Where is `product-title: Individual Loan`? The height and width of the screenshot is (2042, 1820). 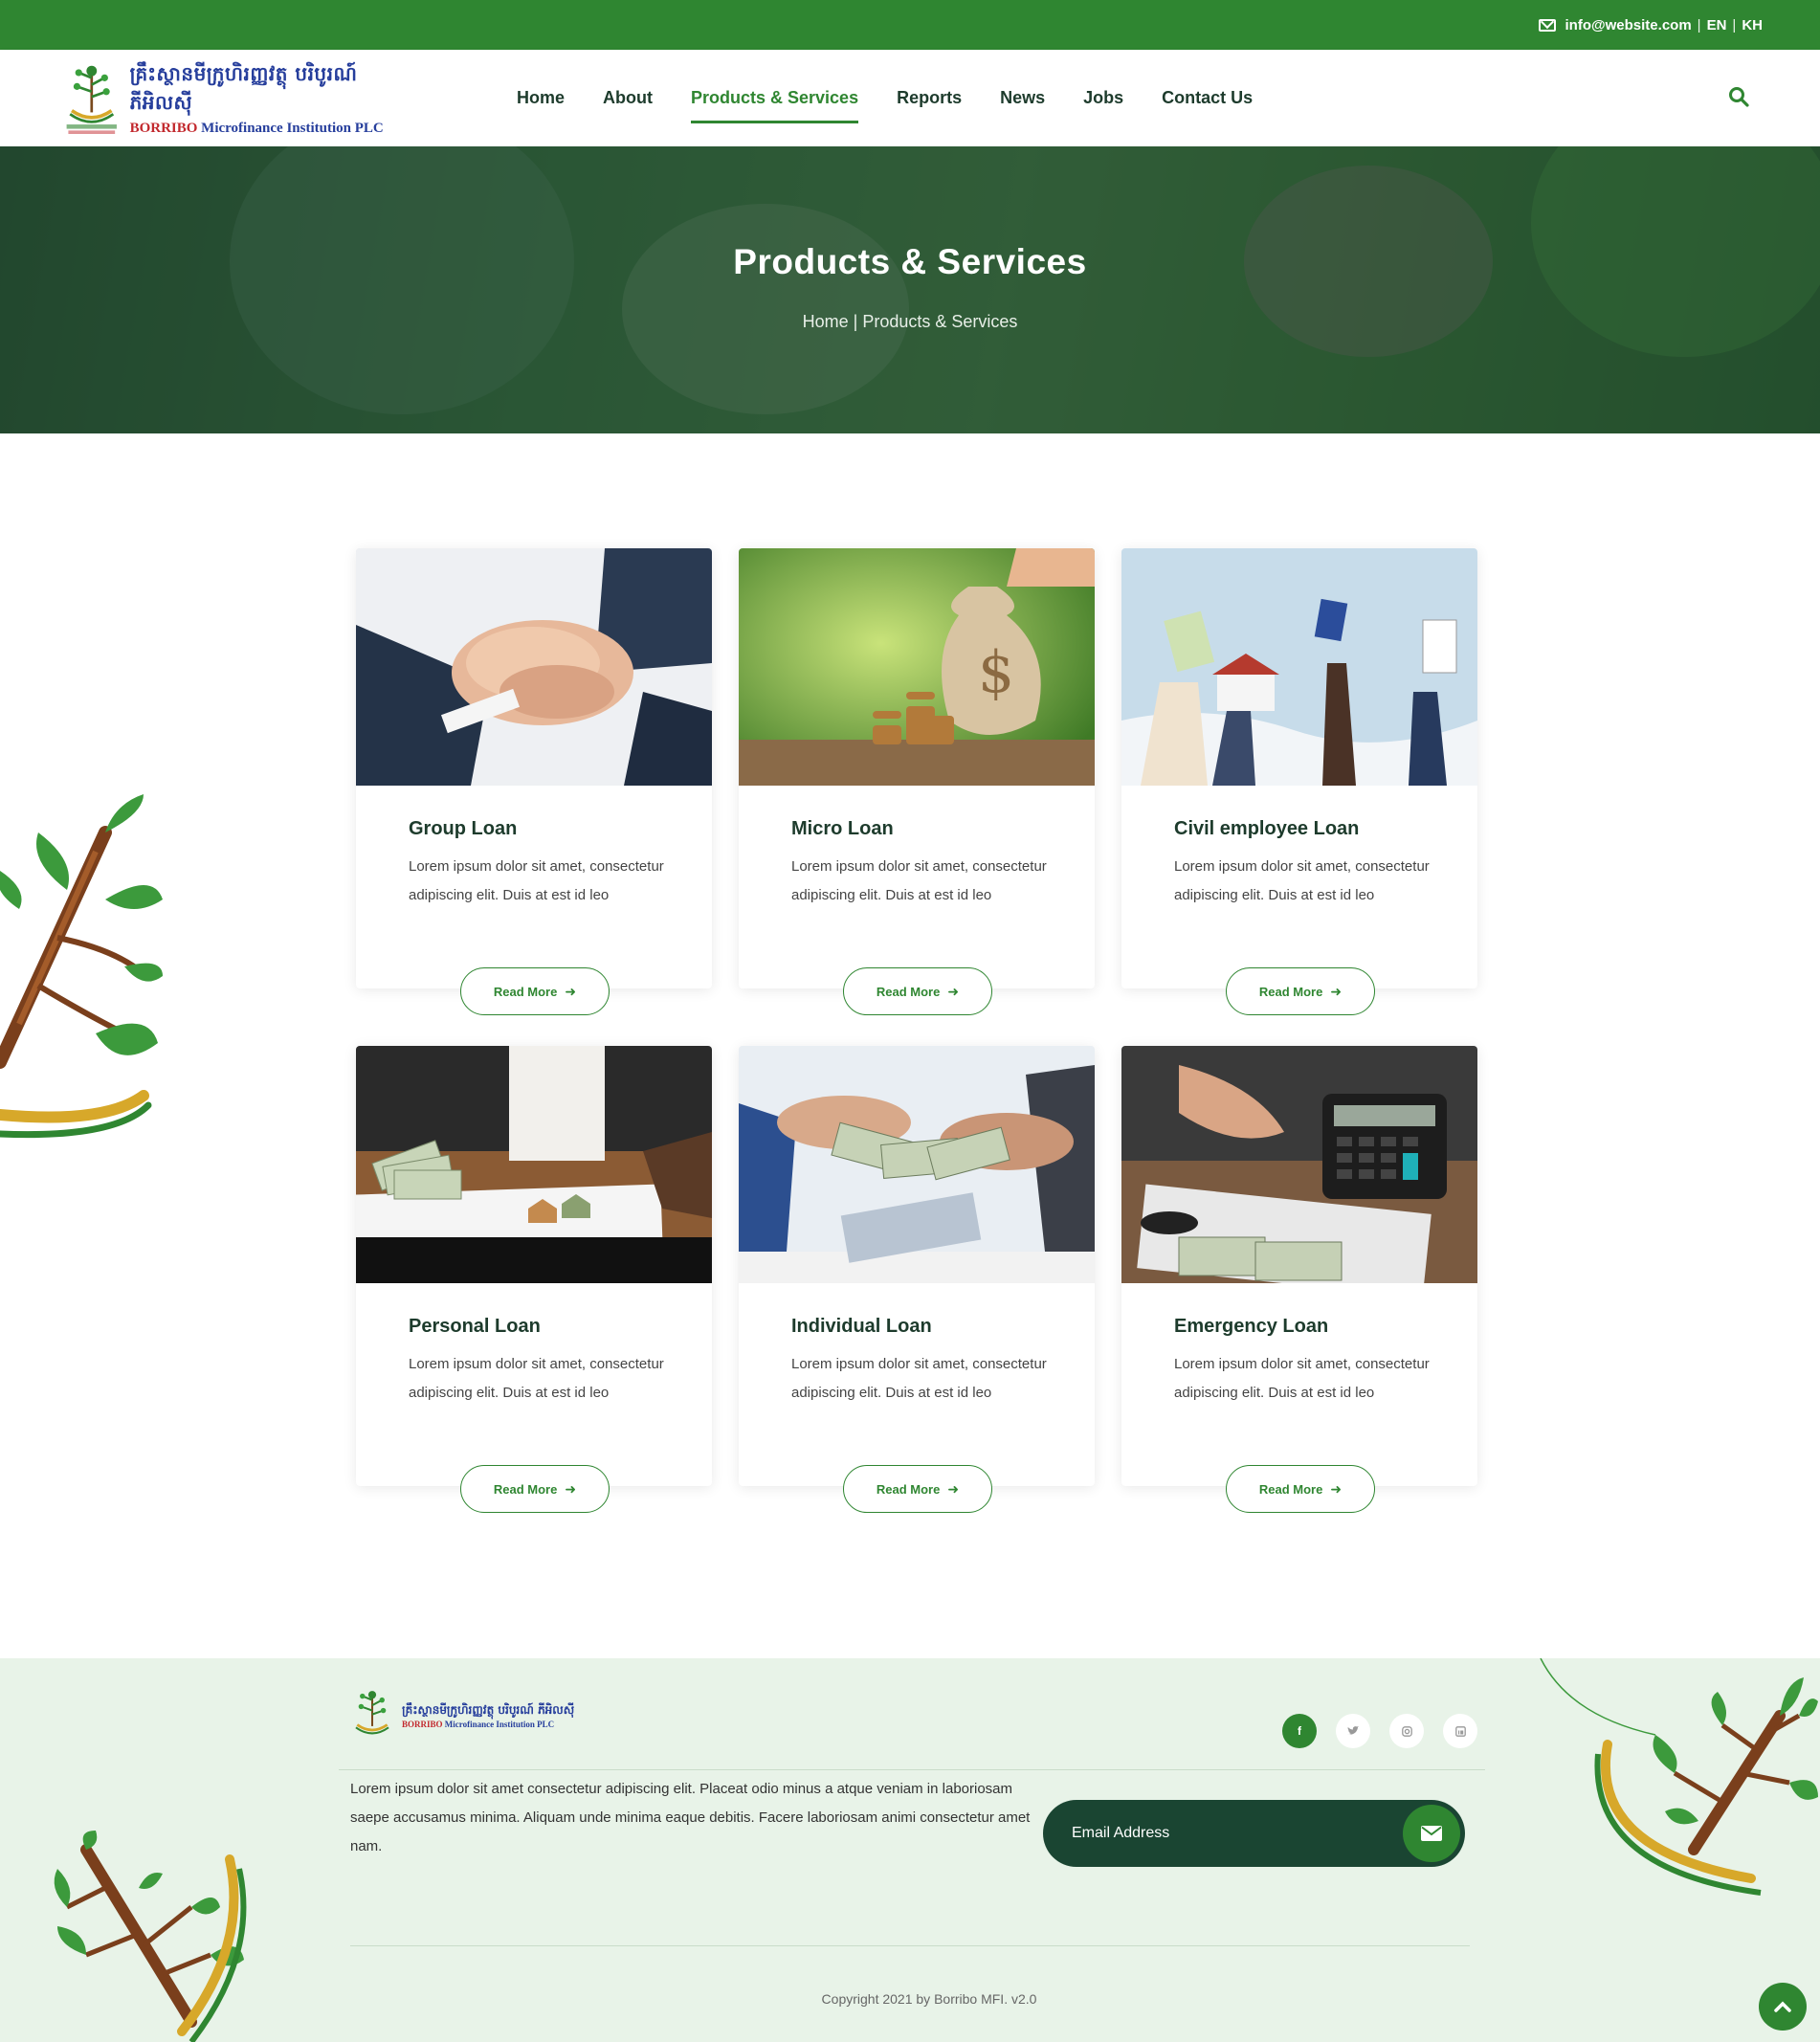
product-title: Individual Loan is located at coordinates (862, 1326).